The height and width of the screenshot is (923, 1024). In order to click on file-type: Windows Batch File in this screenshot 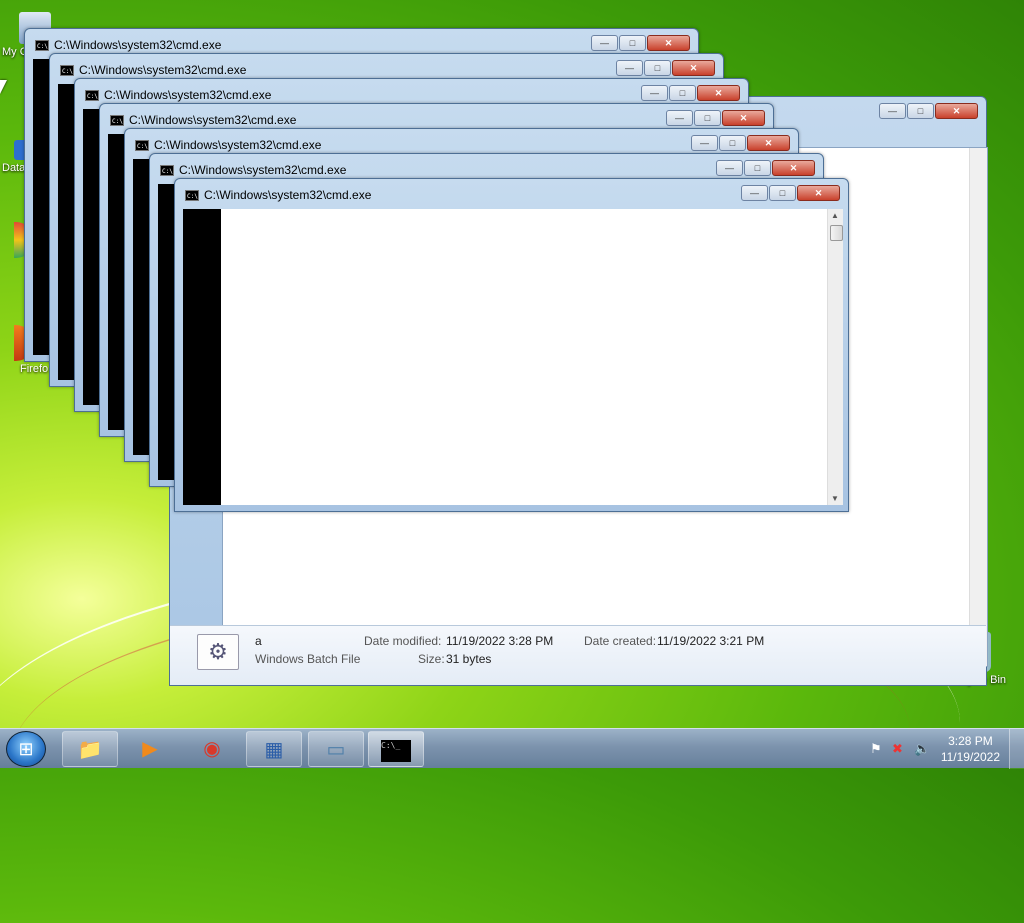, I will do `click(308, 659)`.